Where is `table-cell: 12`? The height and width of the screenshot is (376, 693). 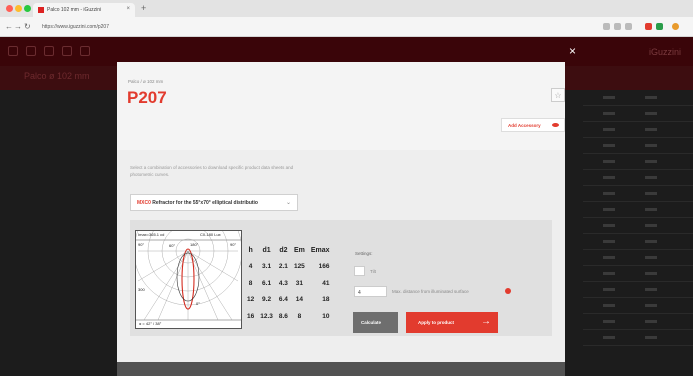 table-cell: 12 is located at coordinates (251, 300).